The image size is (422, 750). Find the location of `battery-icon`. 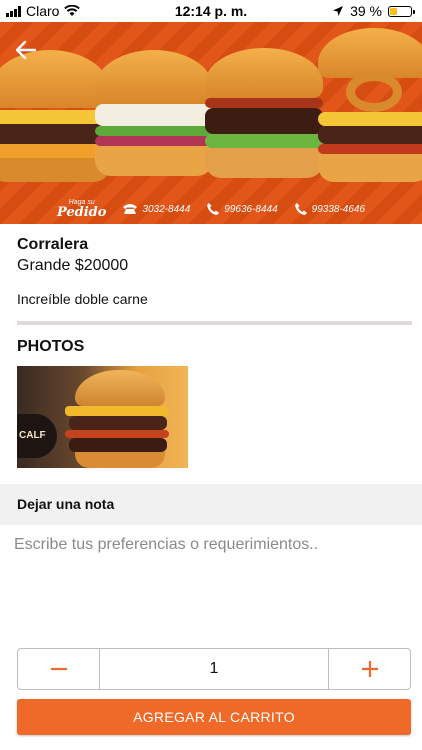

battery-icon is located at coordinates (401, 11).